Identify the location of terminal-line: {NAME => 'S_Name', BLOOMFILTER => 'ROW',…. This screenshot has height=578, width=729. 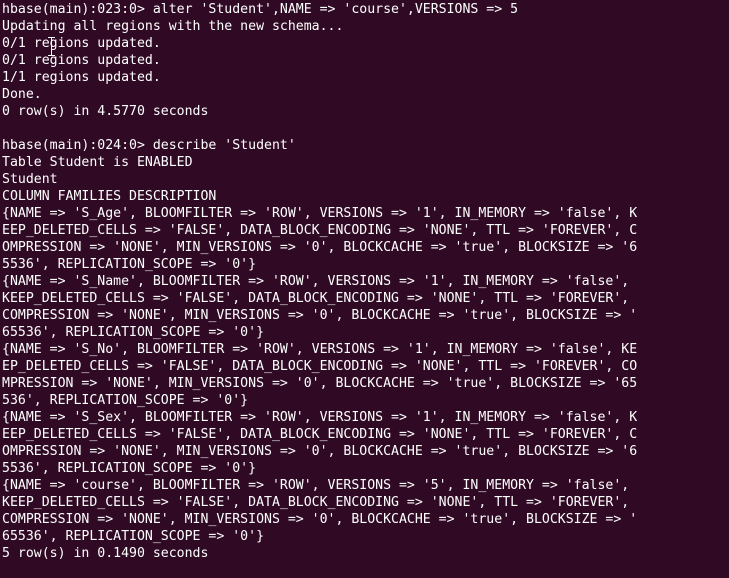
(316, 281).